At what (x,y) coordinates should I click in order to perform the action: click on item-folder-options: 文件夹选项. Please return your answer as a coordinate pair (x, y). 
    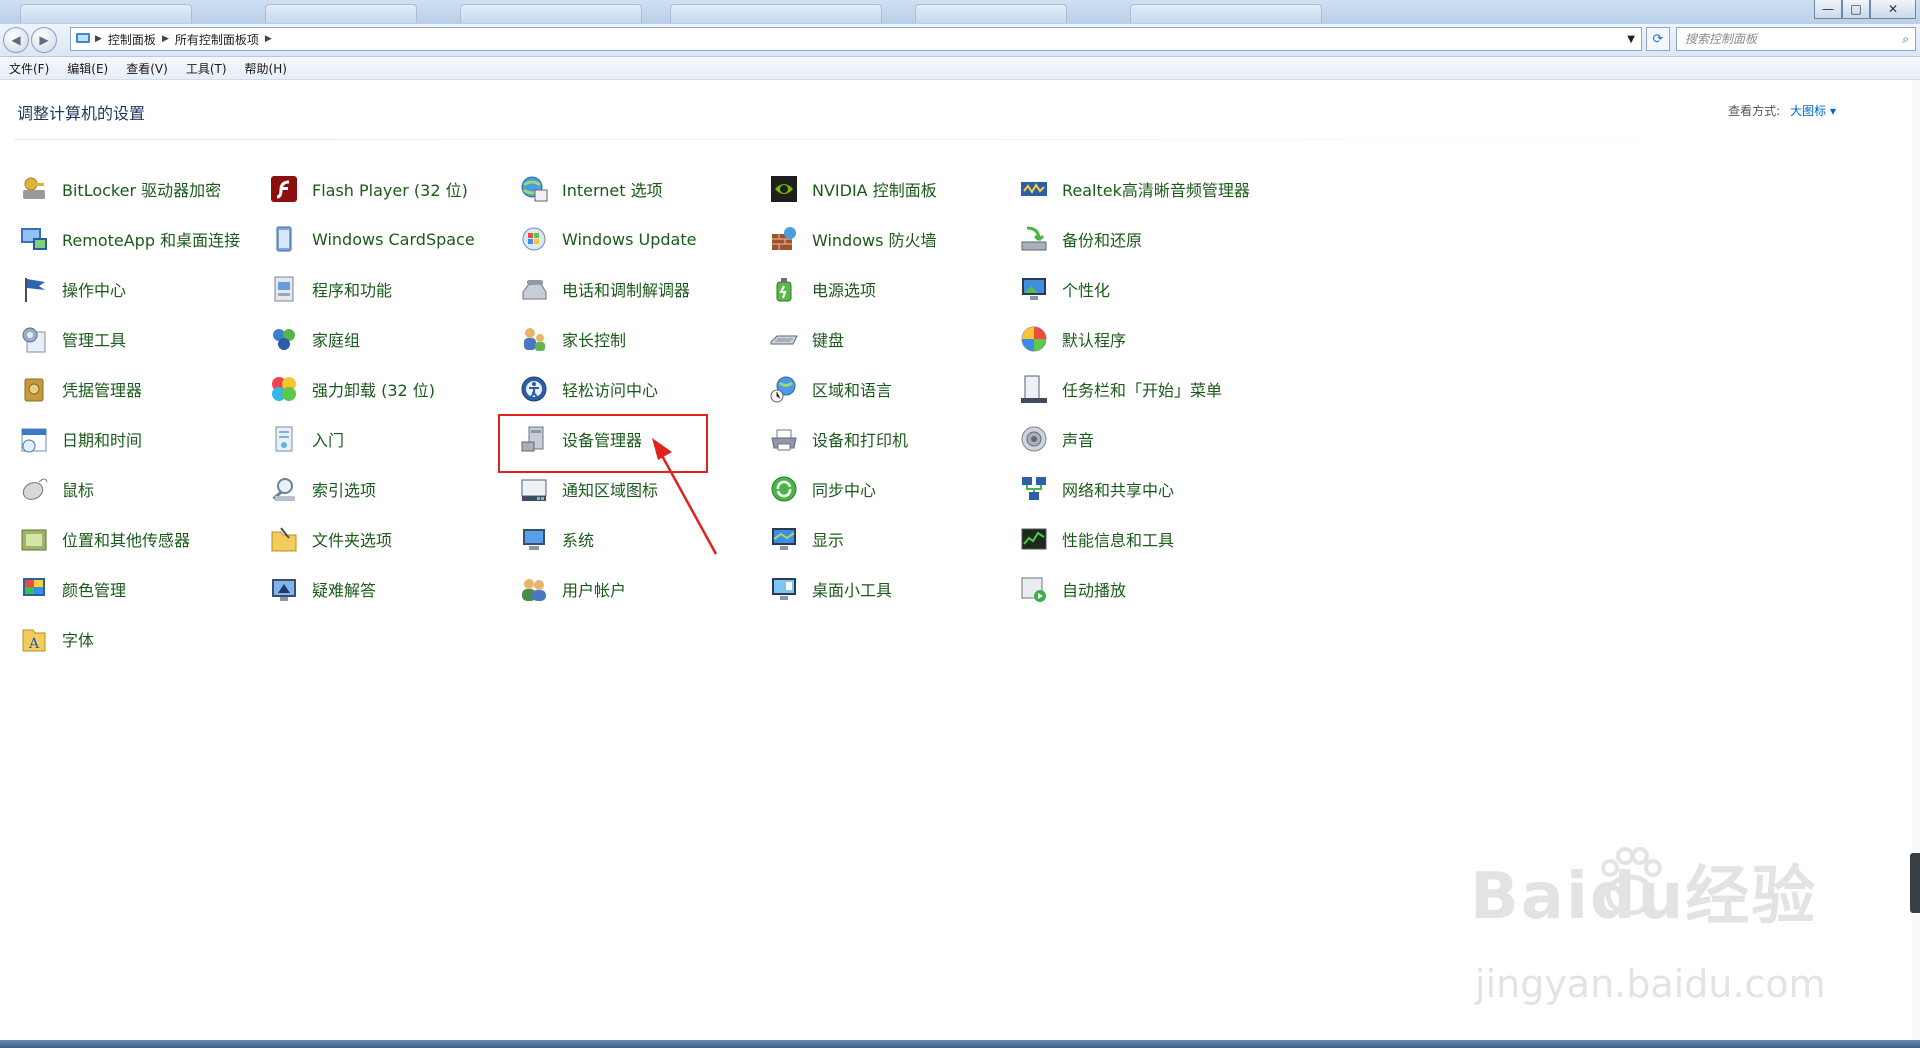
    Looking at the image, I should click on (330, 539).